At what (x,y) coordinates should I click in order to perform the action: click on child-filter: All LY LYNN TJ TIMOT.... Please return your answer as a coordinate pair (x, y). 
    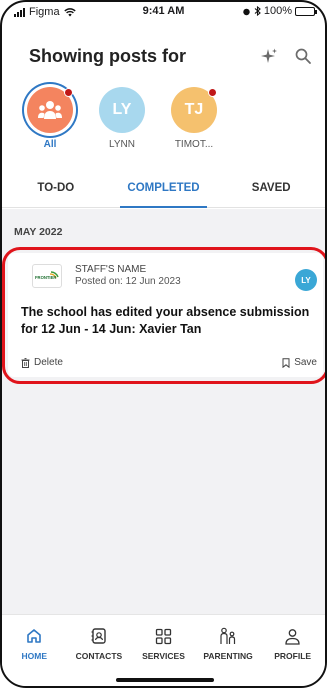
    Looking at the image, I should click on (122, 118).